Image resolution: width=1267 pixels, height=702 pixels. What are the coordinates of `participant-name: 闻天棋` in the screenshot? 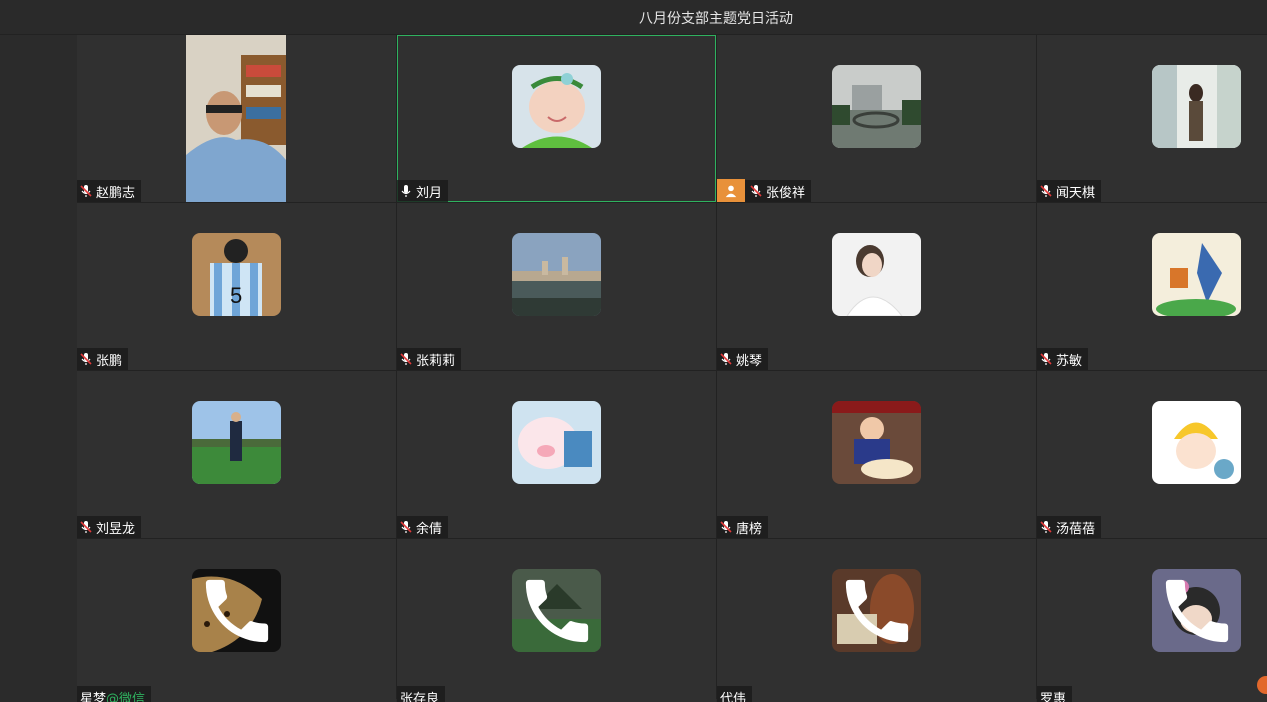 It's located at (1075, 191).